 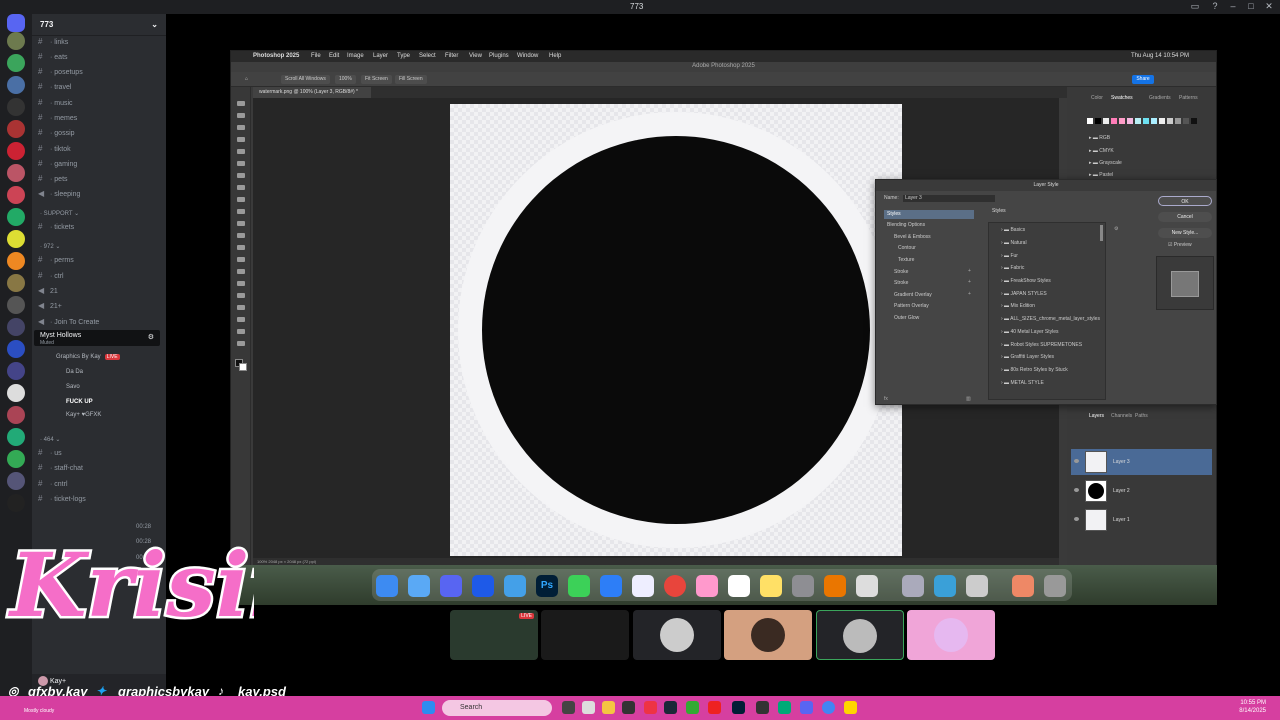 What do you see at coordinates (929, 318) in the screenshot?
I see `effect-outer-glow: Outer Glow` at bounding box center [929, 318].